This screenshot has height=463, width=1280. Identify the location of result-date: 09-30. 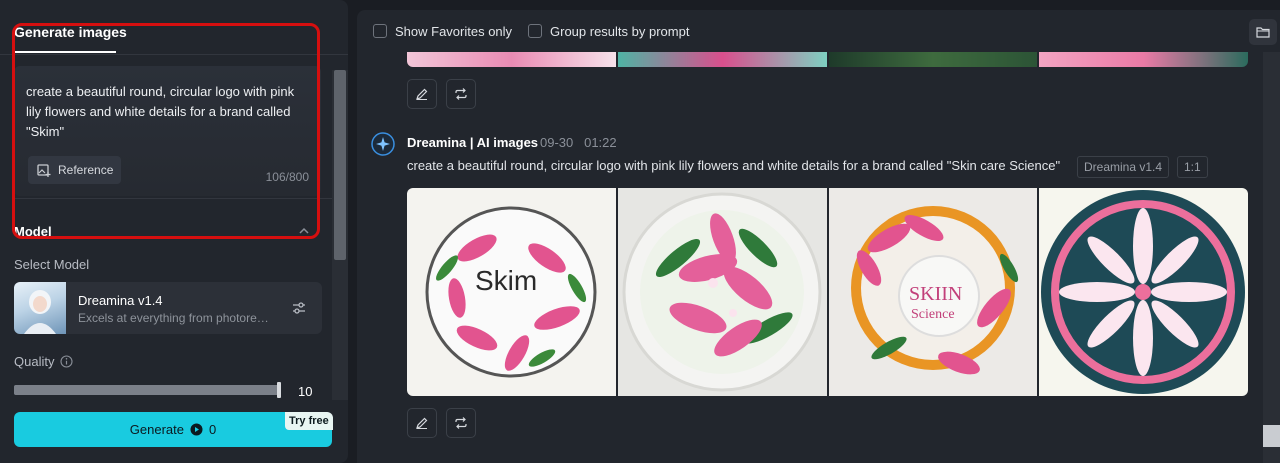
(557, 142).